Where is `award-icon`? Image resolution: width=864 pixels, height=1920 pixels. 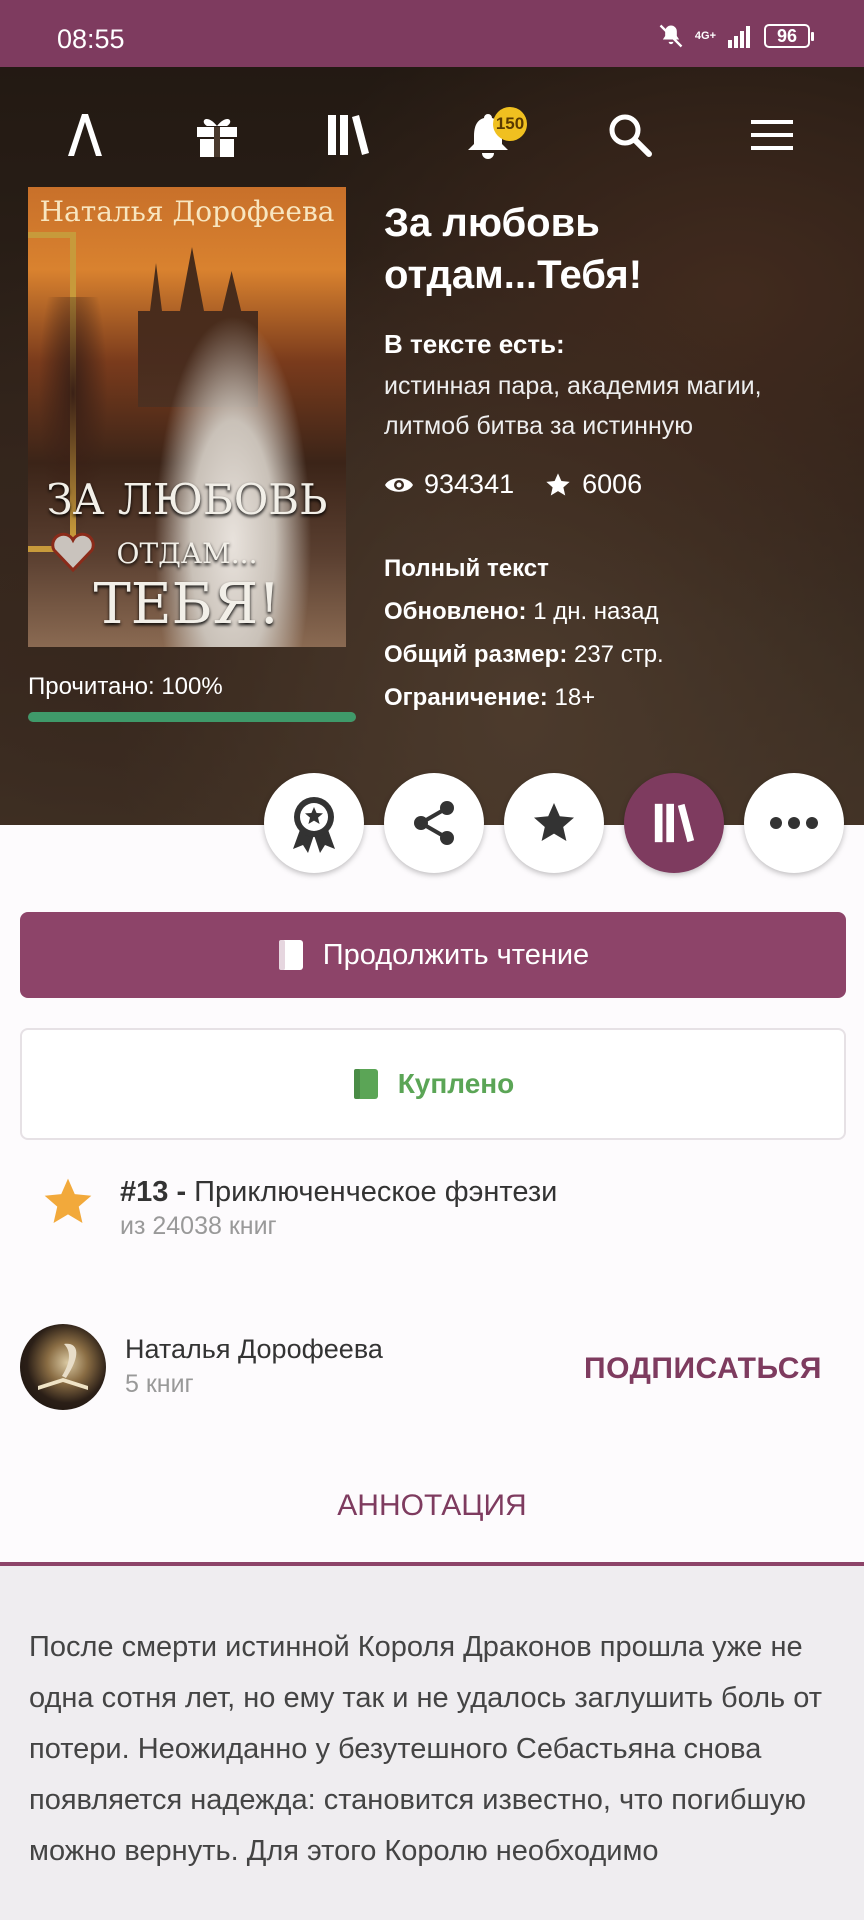 award-icon is located at coordinates (314, 825).